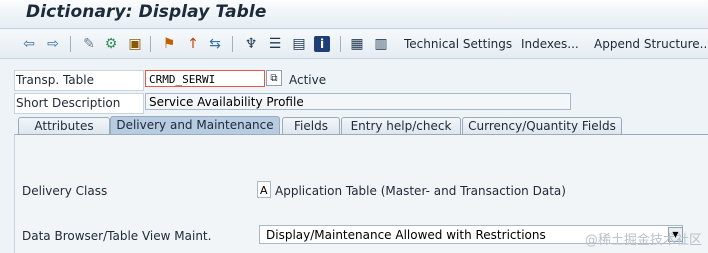  I want to click on data-browser-label: Data Browser/Table View Maint., so click(117, 236).